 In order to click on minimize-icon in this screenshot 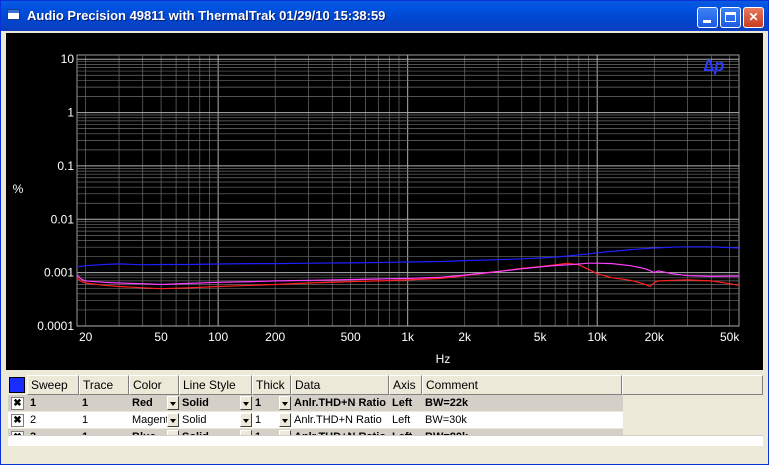, I will do `click(707, 21)`.